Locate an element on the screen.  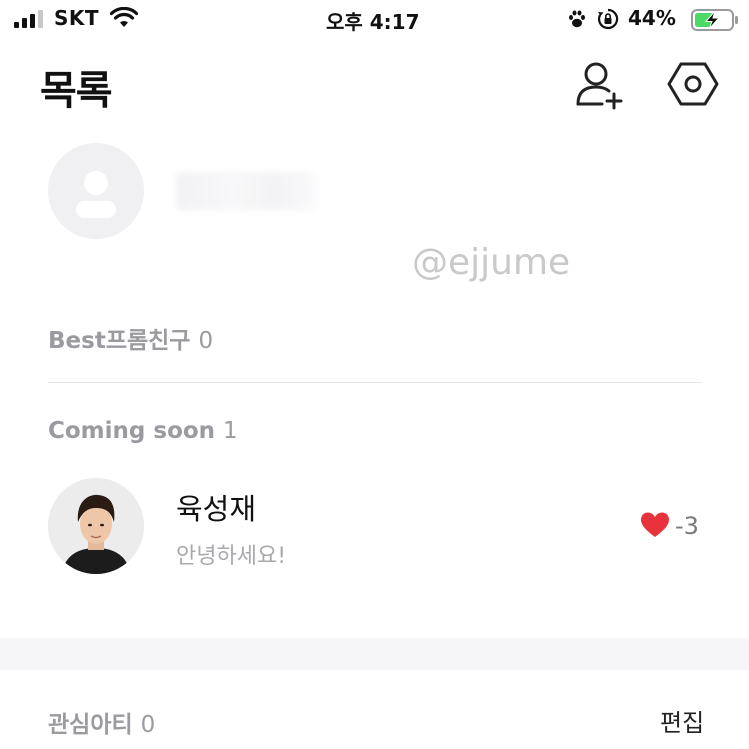
section-separator is located at coordinates (374, 654).